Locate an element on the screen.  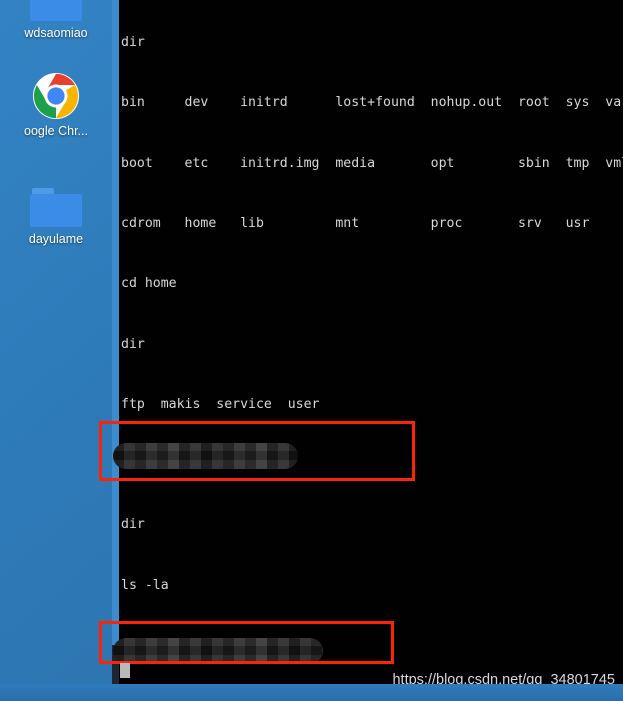
terminal-scrollbar is located at coordinates (115, 342).